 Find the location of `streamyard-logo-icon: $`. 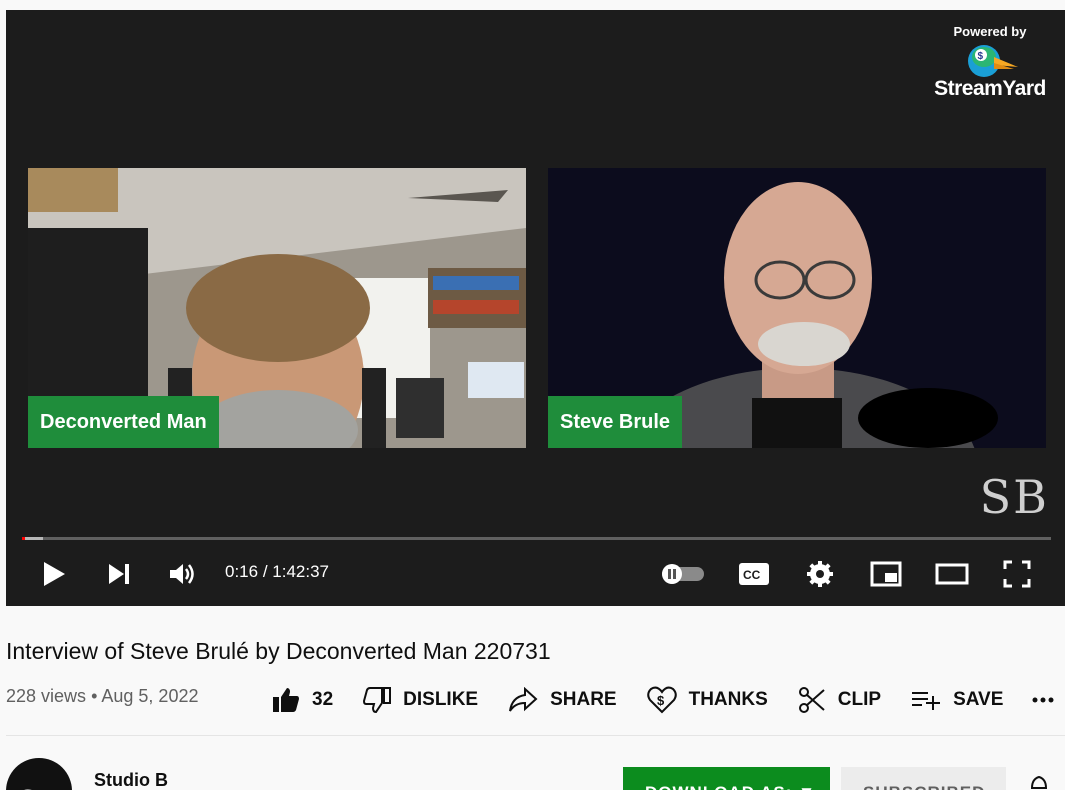

streamyard-logo-icon: $ is located at coordinates (993, 61).